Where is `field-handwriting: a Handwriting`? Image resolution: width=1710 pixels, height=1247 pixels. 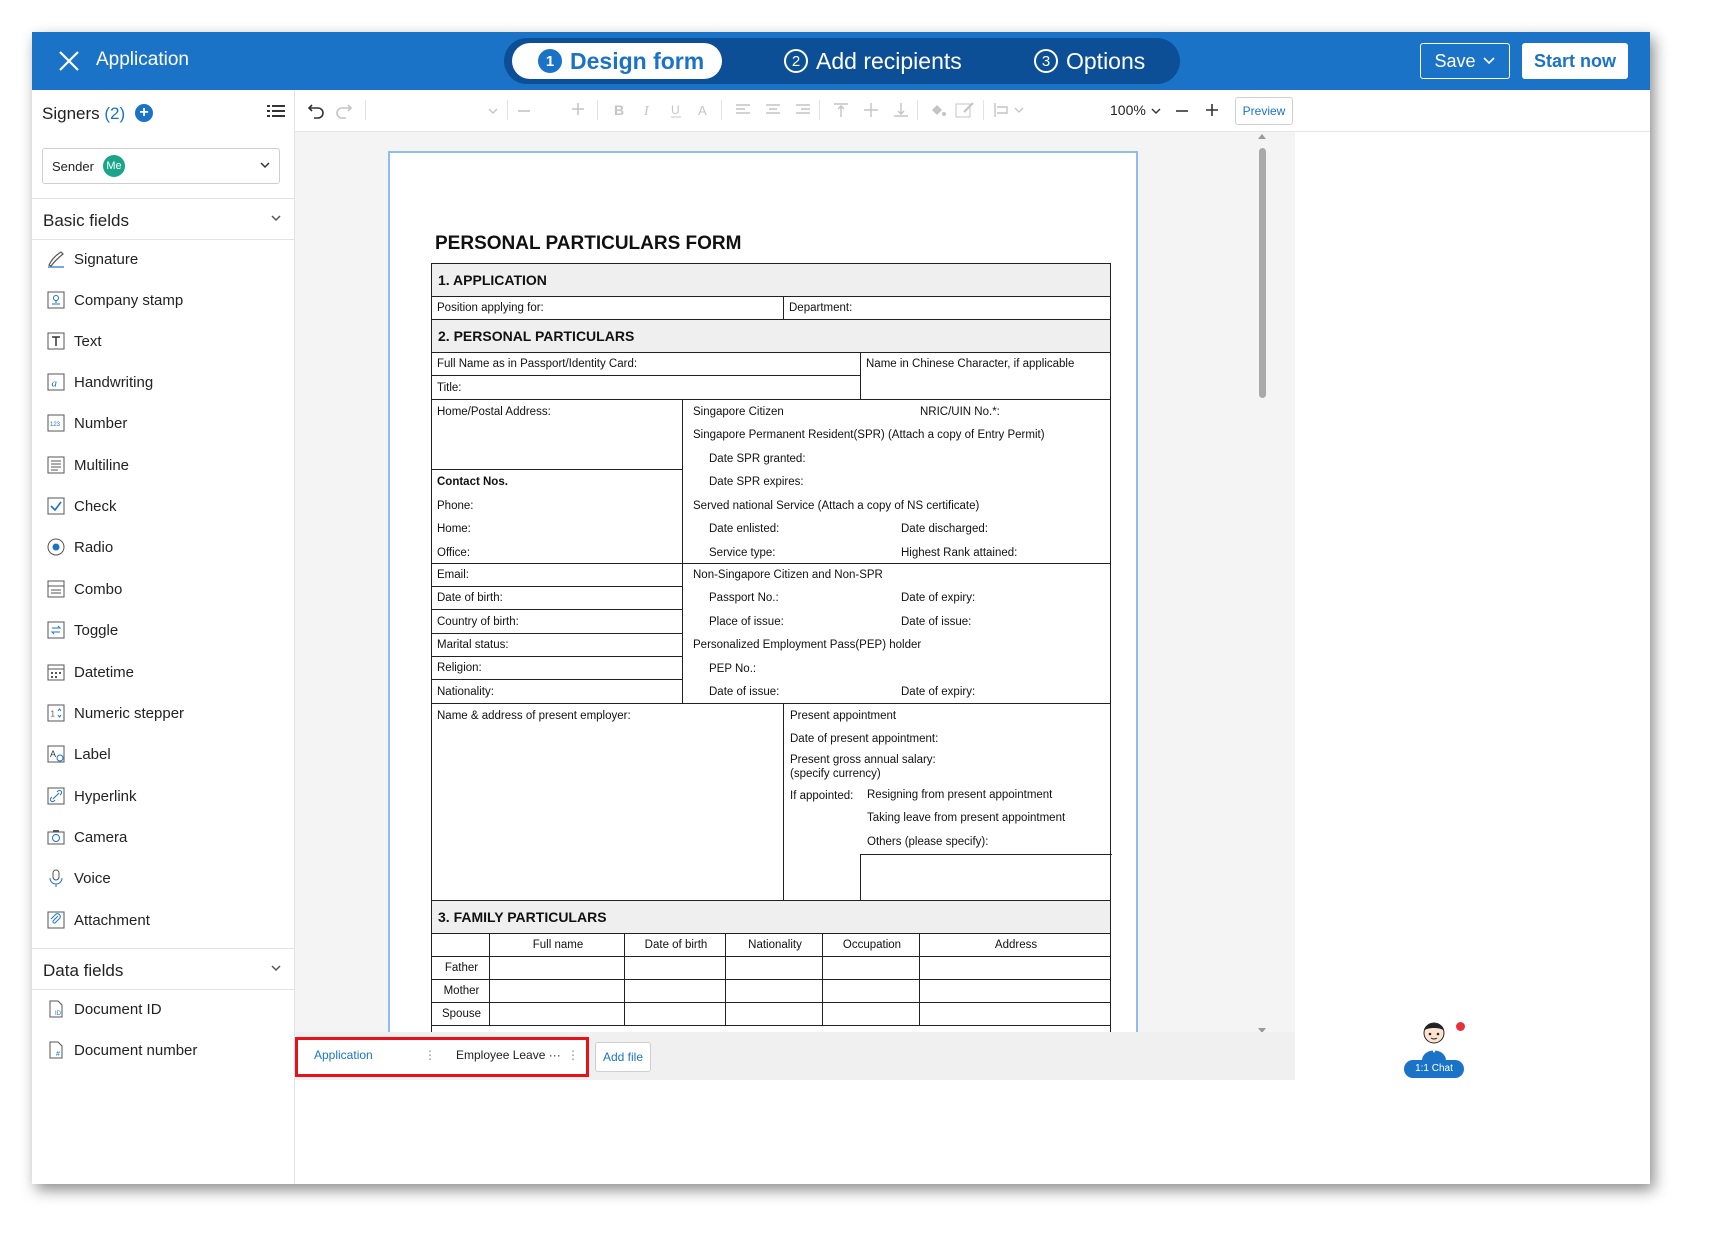 field-handwriting: a Handwriting is located at coordinates (99, 382).